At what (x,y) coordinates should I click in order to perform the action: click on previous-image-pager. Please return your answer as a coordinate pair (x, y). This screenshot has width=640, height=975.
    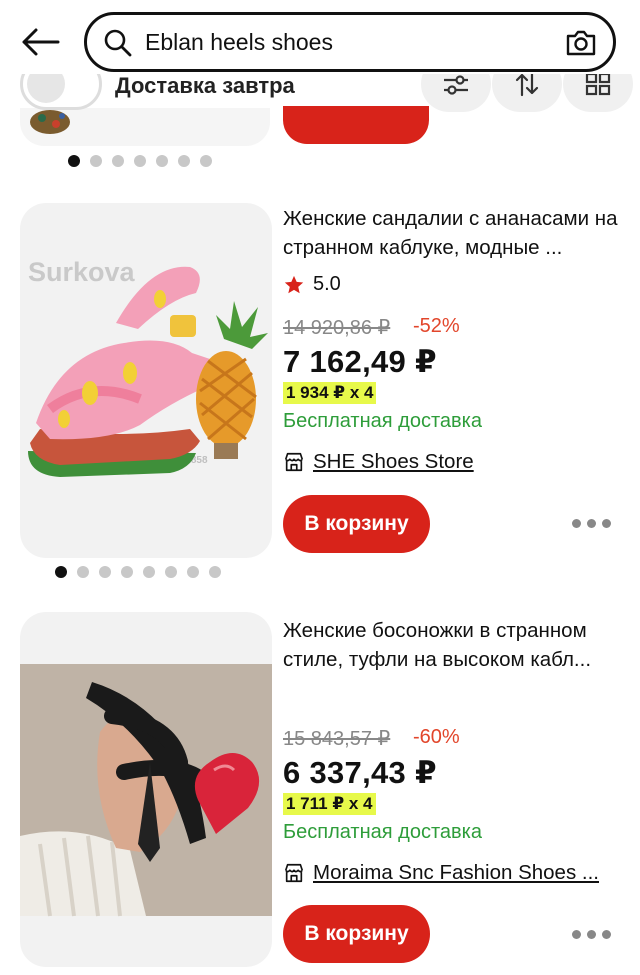
    Looking at the image, I should click on (140, 161).